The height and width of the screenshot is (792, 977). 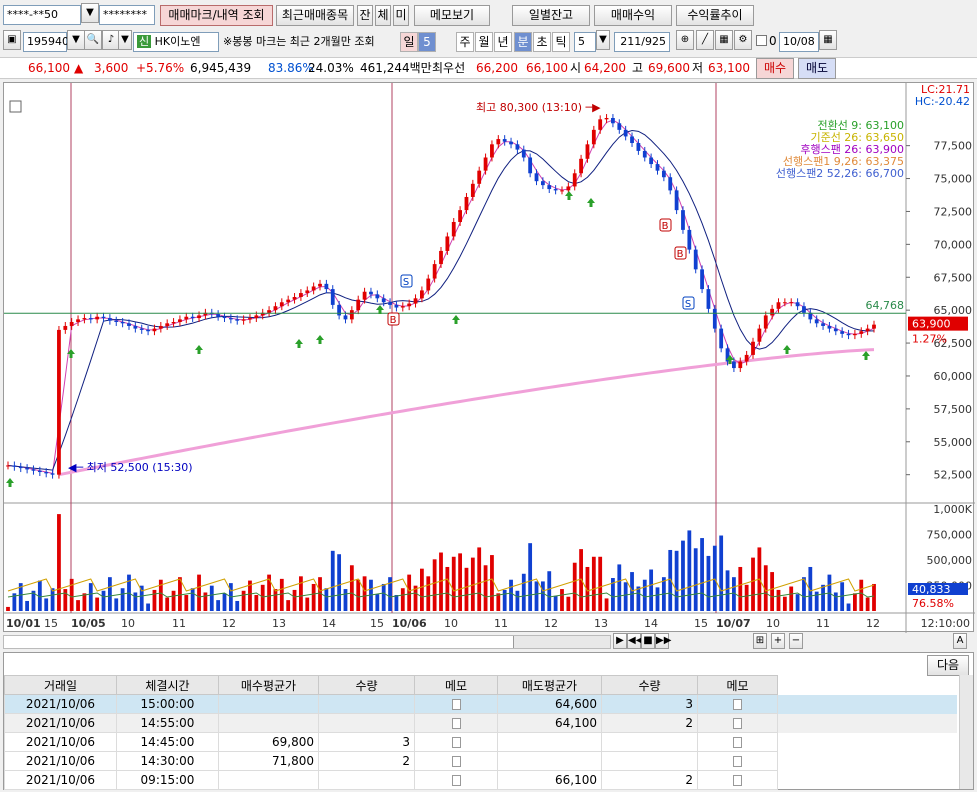 I want to click on layout-icon: ▣, so click(x=12, y=40).